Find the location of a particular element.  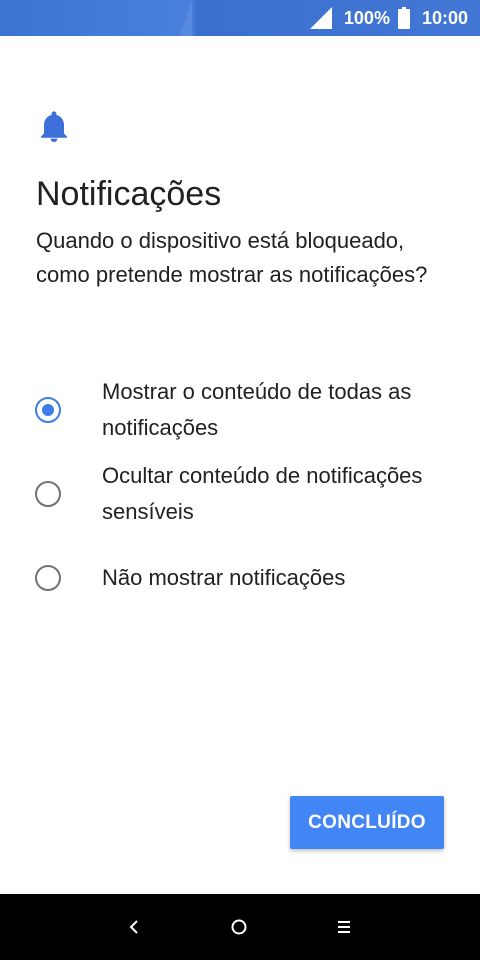

back-icon is located at coordinates (133, 927).